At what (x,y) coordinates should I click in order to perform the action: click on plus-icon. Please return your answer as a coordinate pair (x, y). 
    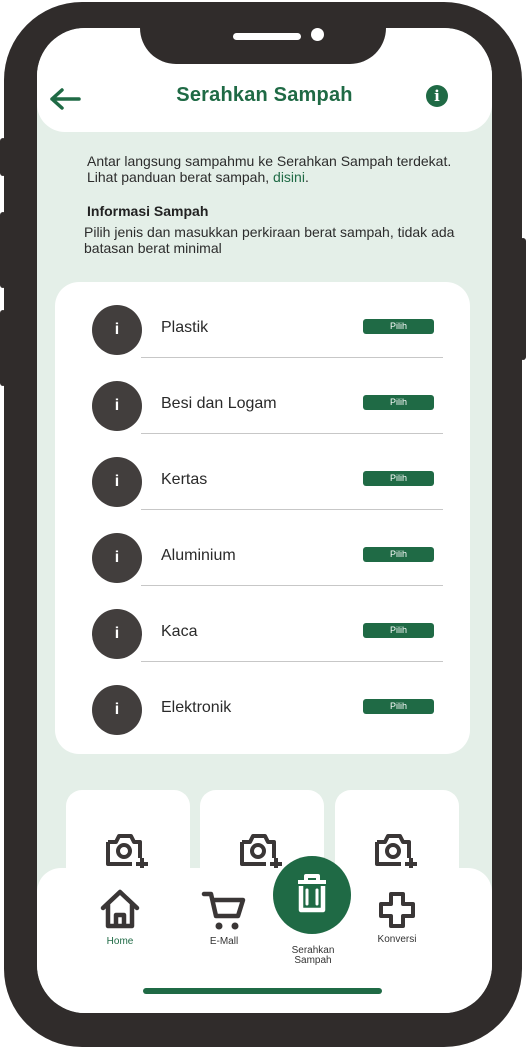
    Looking at the image, I should click on (397, 910).